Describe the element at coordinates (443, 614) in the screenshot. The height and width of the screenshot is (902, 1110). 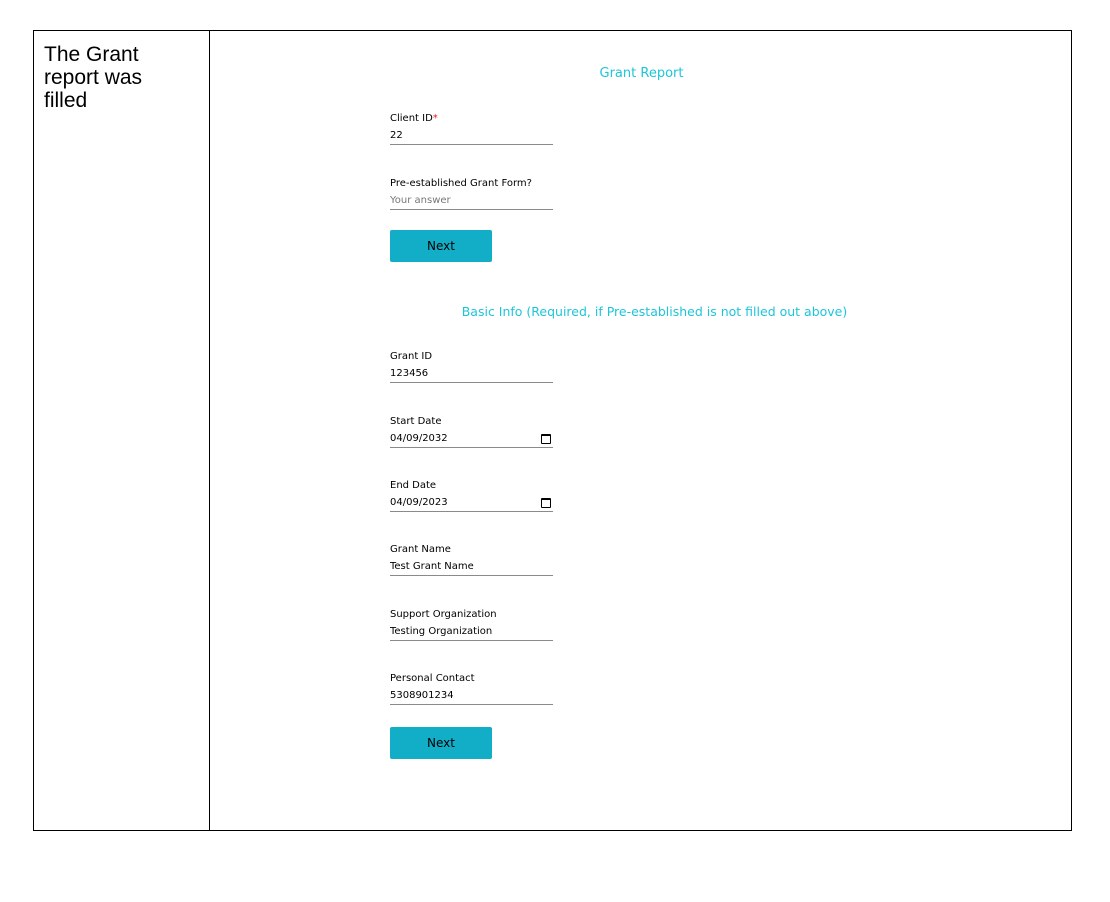
I see `support-organization-label: Support Organization` at that location.